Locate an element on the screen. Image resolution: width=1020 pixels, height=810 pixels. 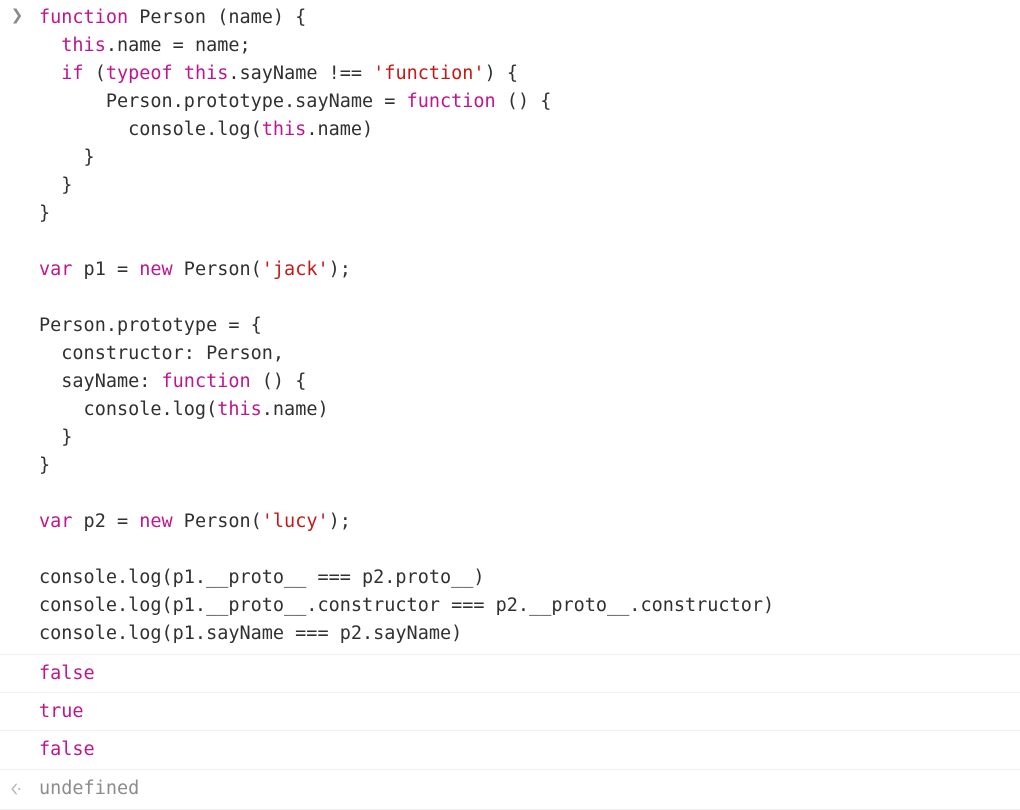
code-token-str: 'lucy' is located at coordinates (295, 521).